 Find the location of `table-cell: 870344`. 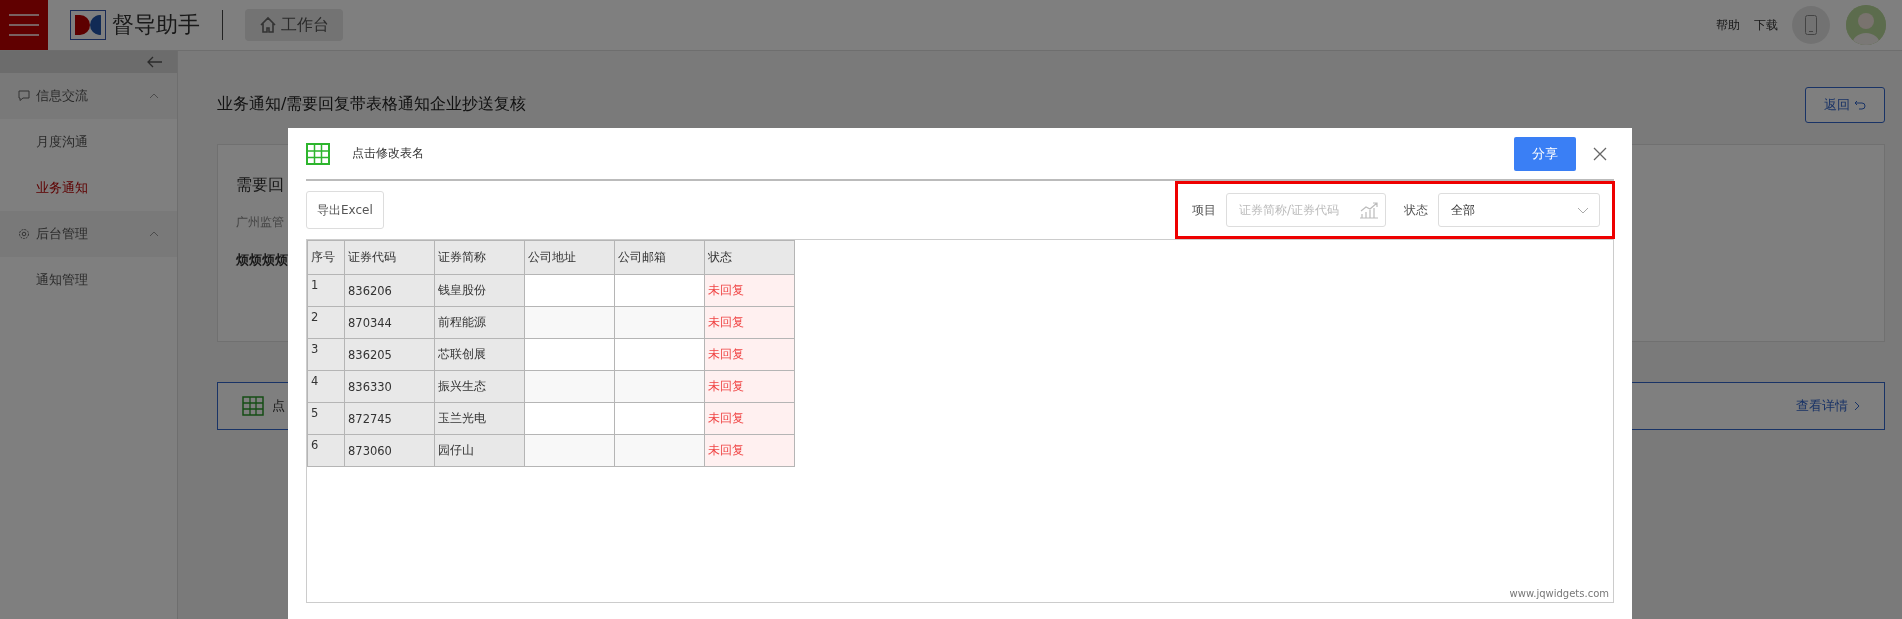

table-cell: 870344 is located at coordinates (389, 322).